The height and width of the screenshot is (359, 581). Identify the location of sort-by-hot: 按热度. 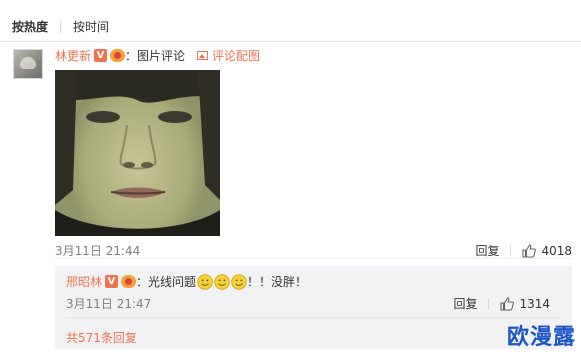
(30, 26).